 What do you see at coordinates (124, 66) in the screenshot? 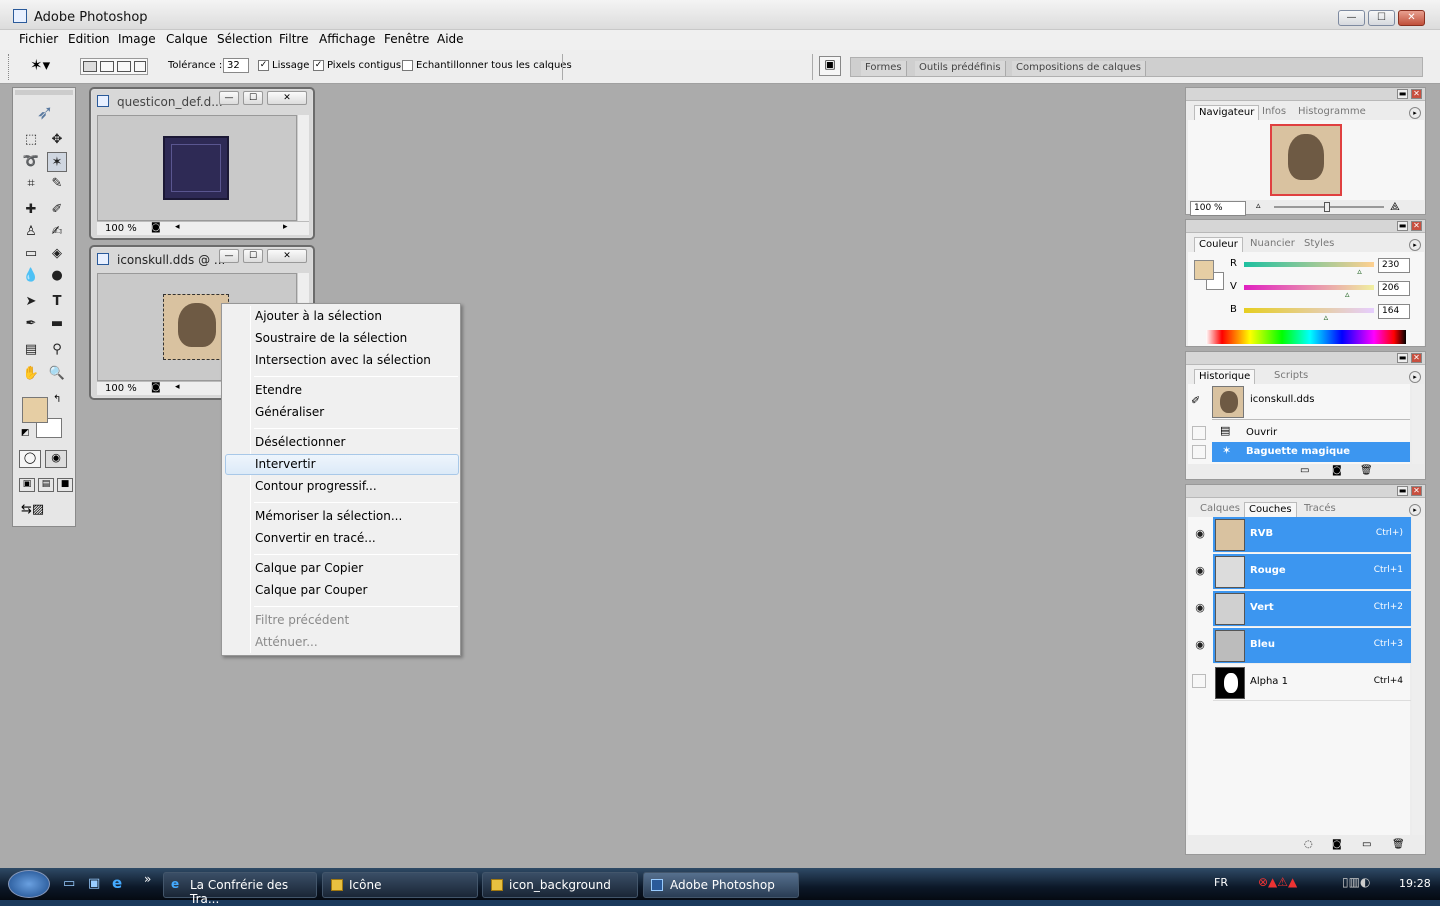
I see `subtract-selection-icon` at bounding box center [124, 66].